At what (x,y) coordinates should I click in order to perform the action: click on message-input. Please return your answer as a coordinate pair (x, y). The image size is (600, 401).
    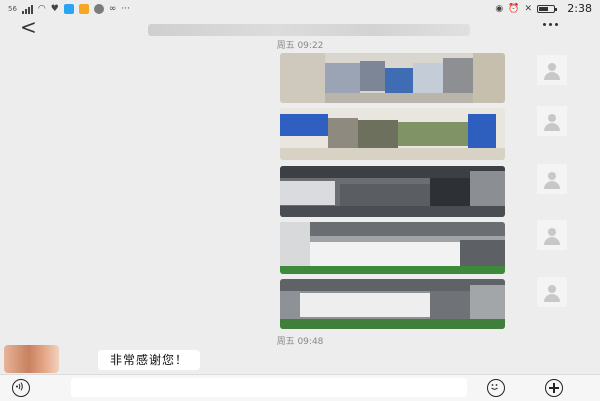
    Looking at the image, I should click on (269, 387).